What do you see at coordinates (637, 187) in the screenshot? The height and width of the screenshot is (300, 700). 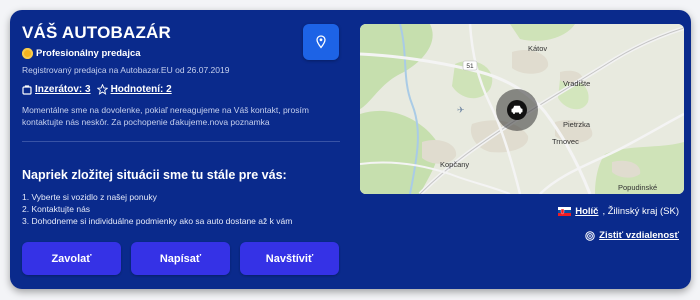 I see `map-label: Popudinské` at bounding box center [637, 187].